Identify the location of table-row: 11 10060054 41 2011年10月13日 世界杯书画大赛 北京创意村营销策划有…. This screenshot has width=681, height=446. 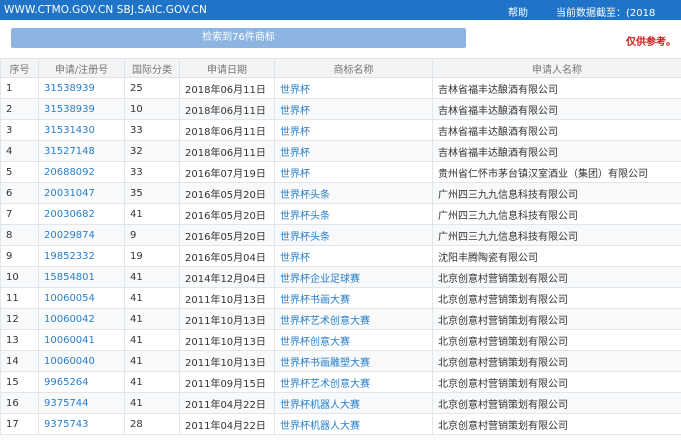
(340, 298).